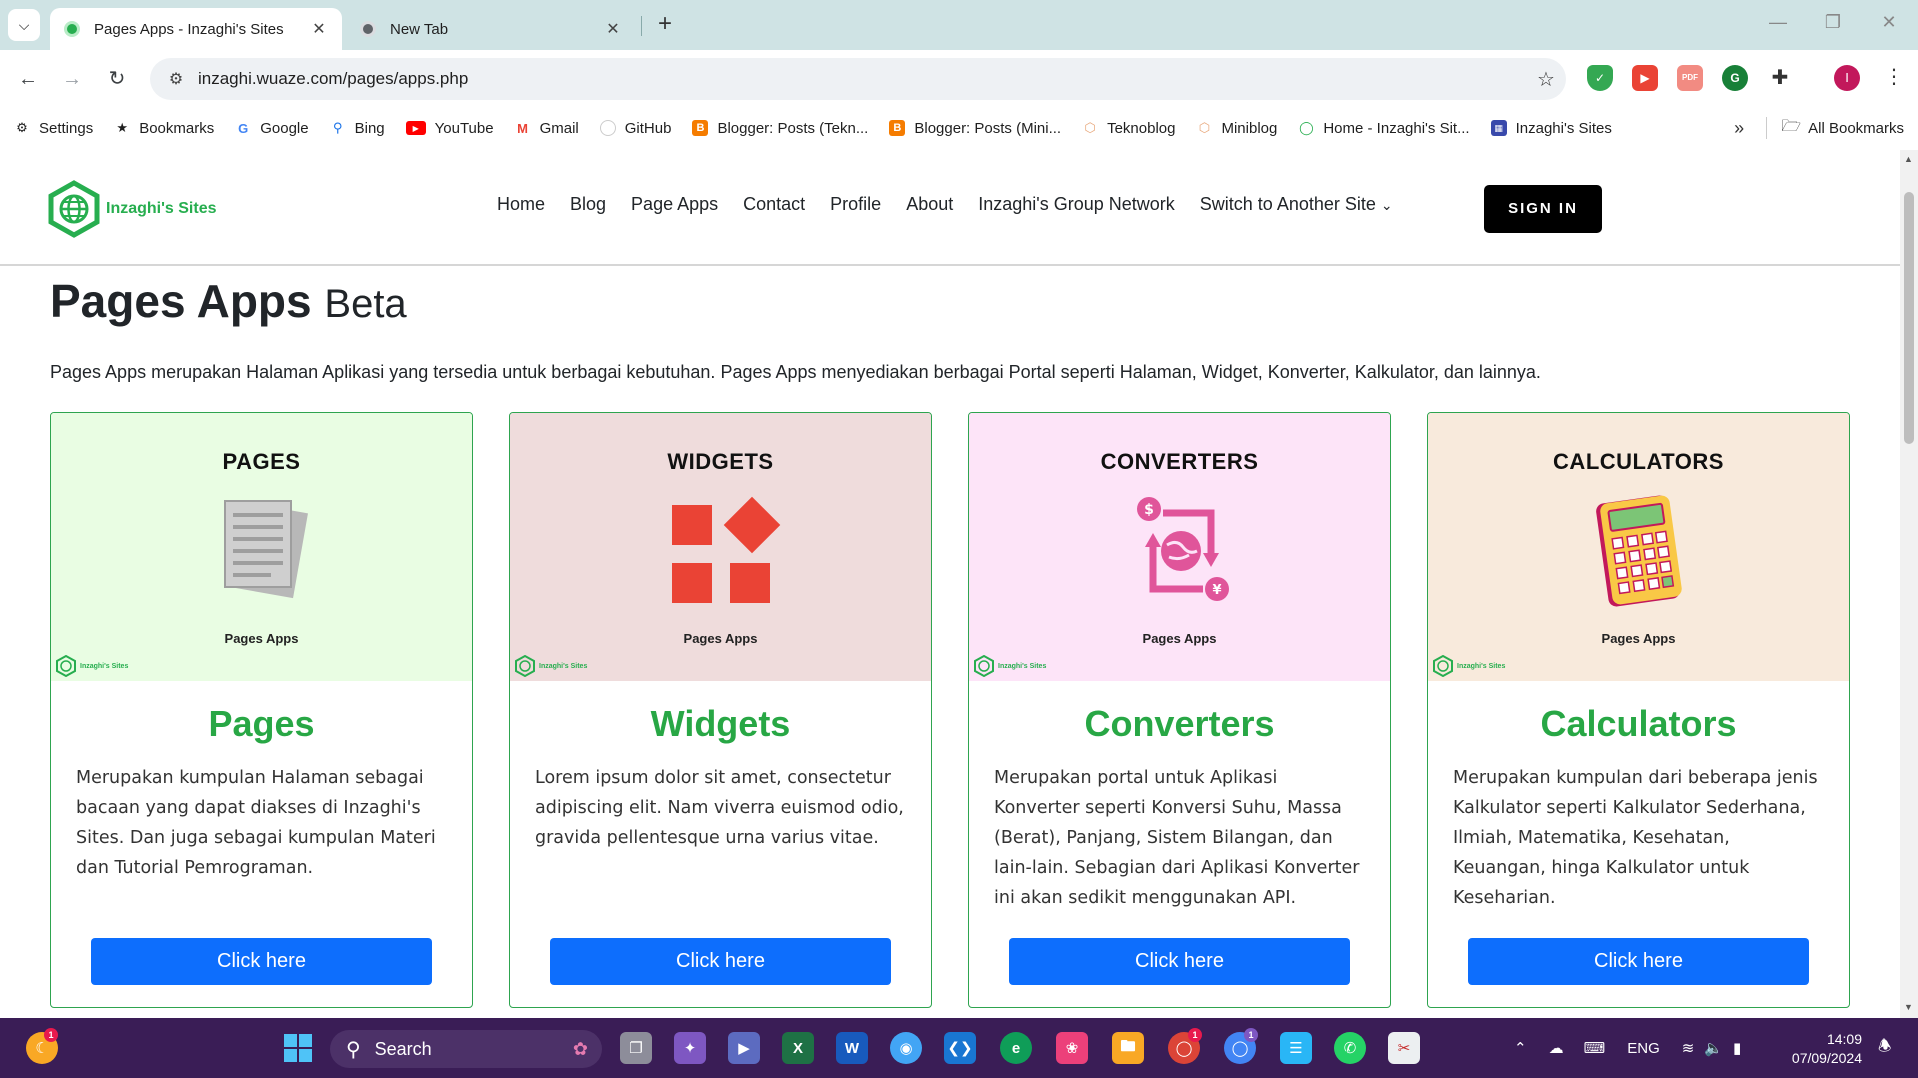  Describe the element at coordinates (1833, 22) in the screenshot. I see `restore-button: ❐` at that location.